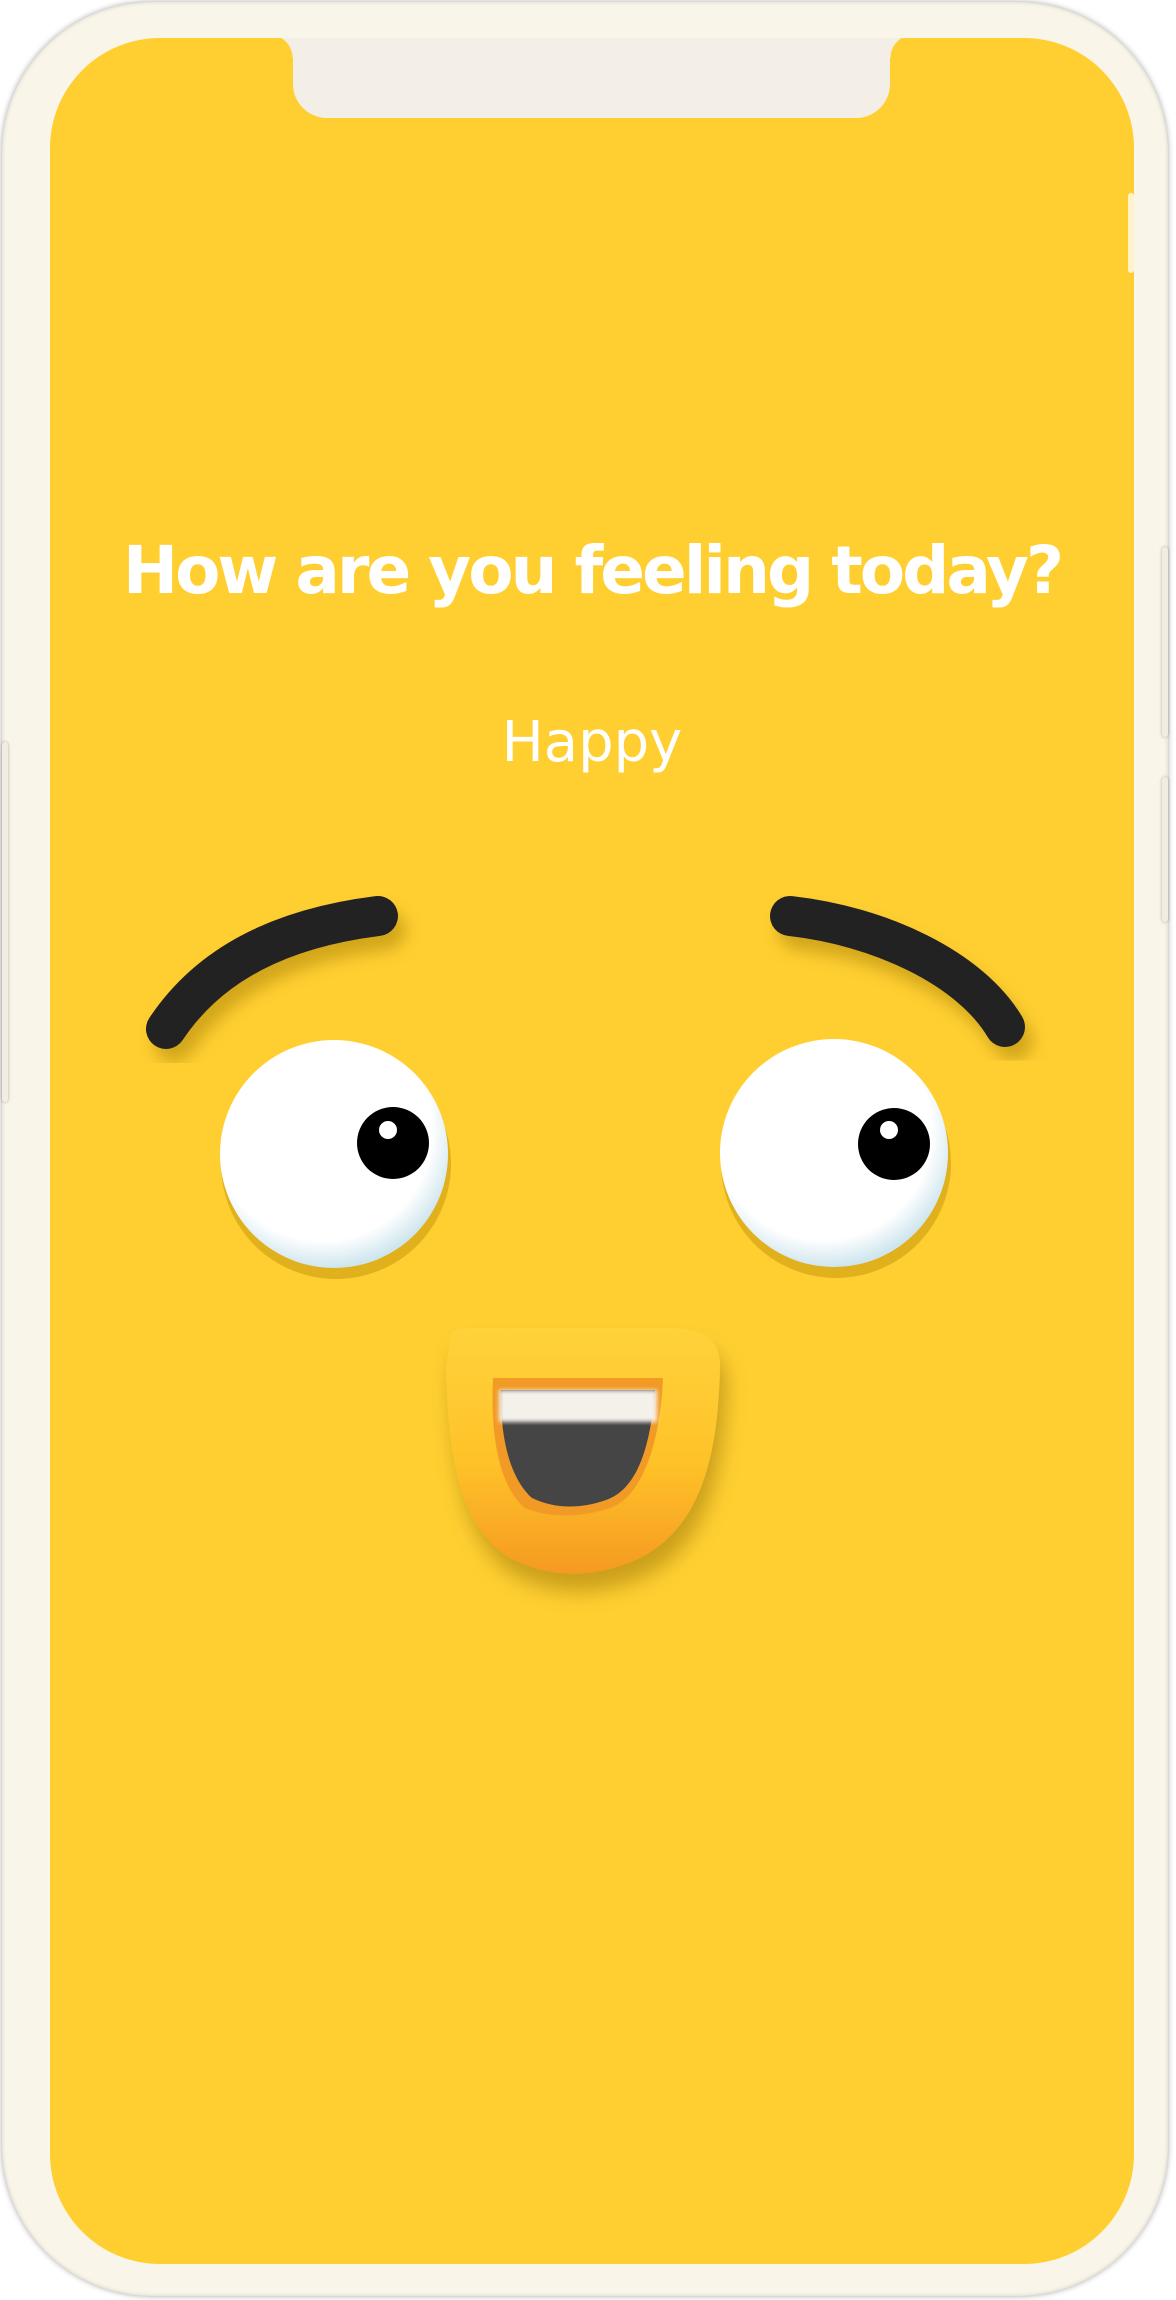 The height and width of the screenshot is (2300, 1176). Describe the element at coordinates (393, 1143) in the screenshot. I see `left-pupil` at that location.